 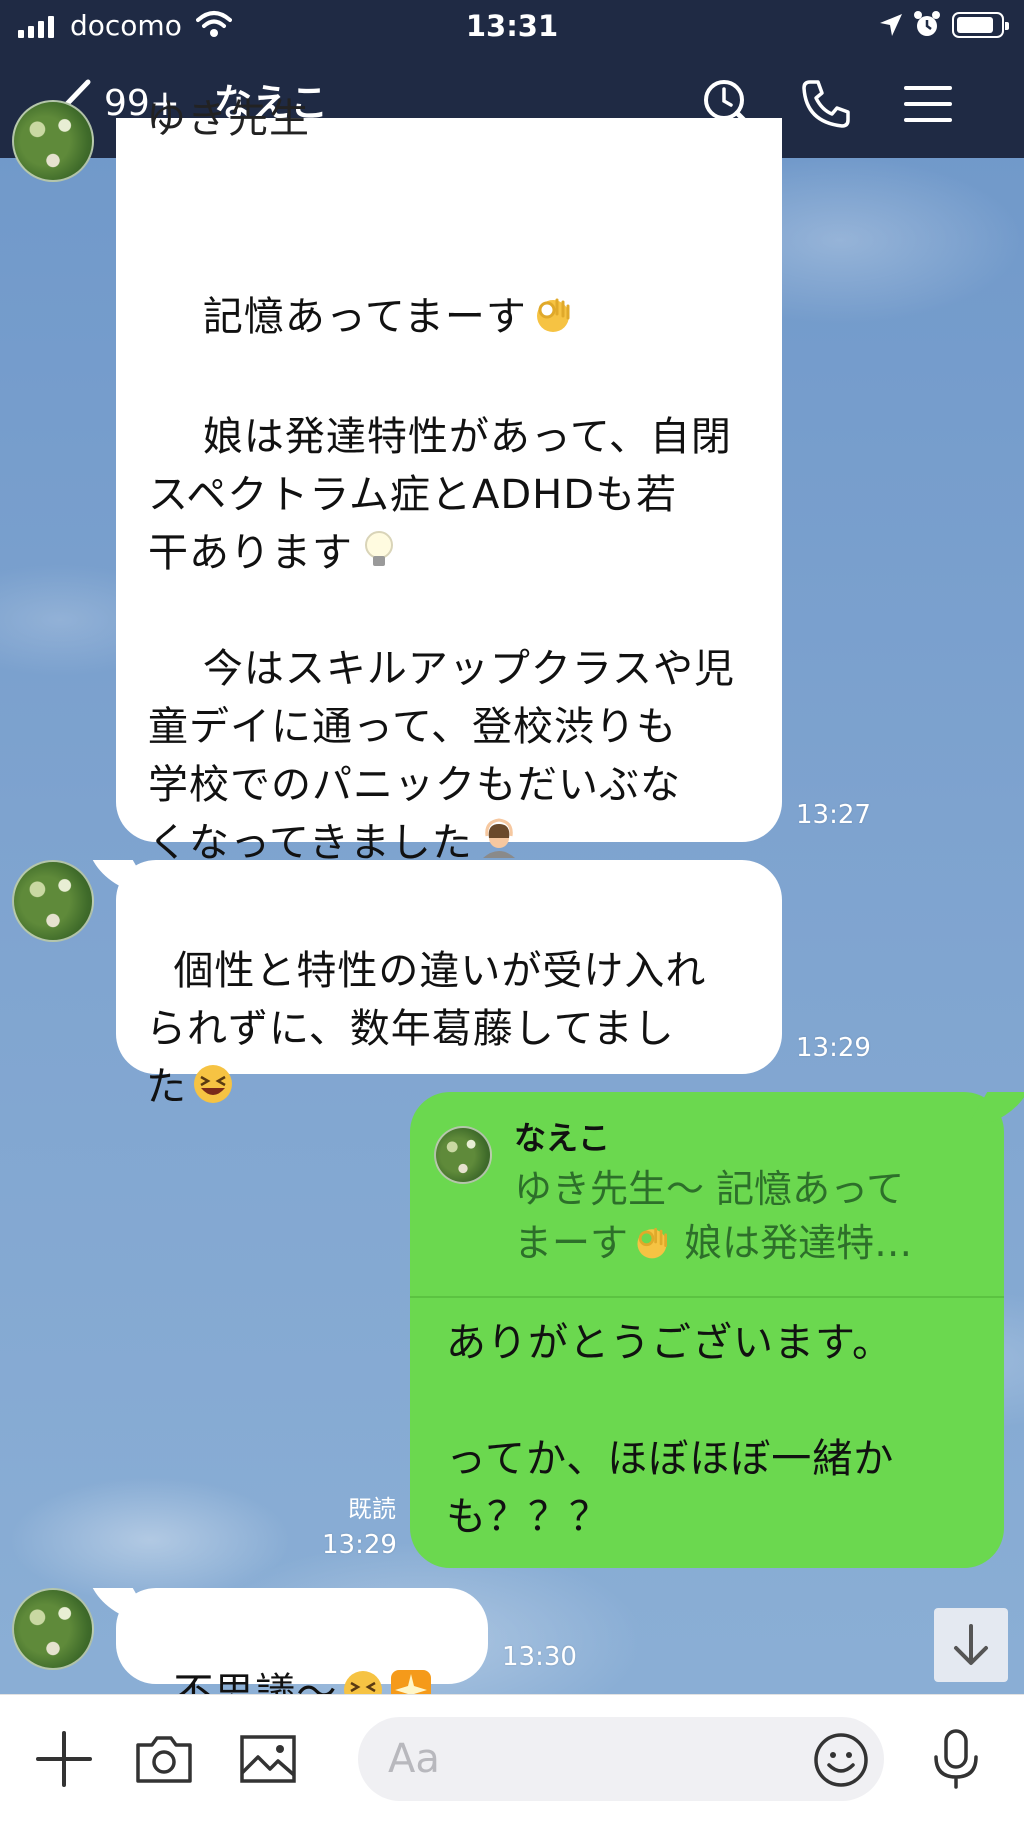 I want to click on message-time: 13:27, so click(x=833, y=815).